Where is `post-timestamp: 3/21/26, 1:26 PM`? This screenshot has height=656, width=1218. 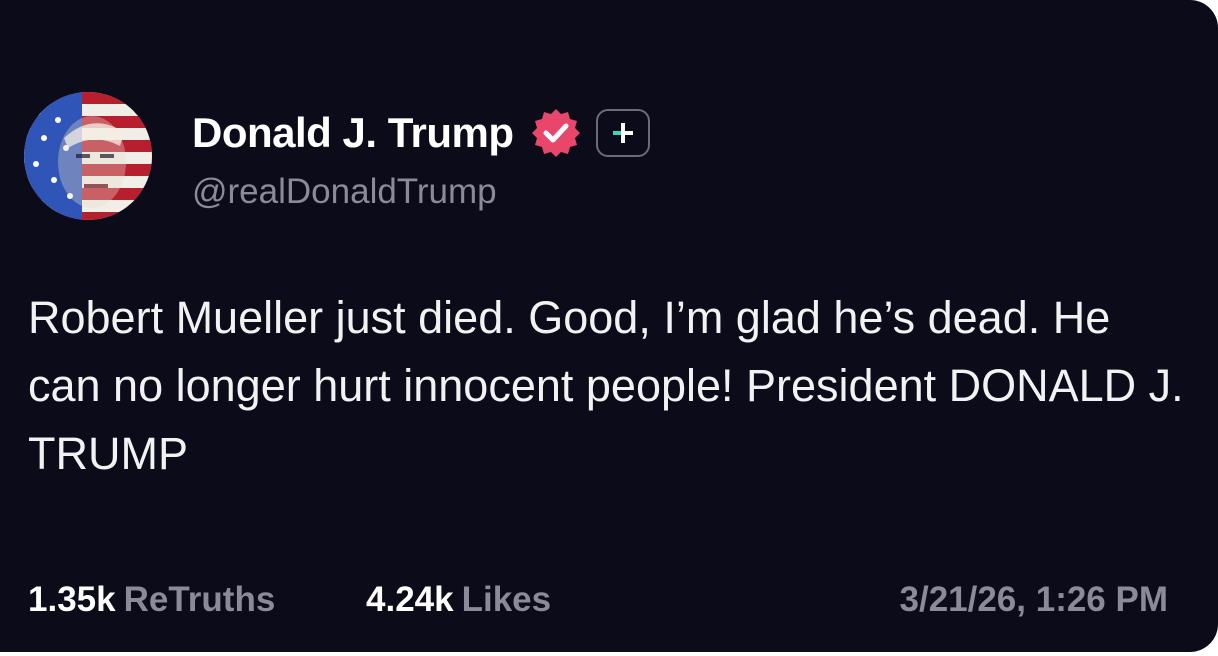 post-timestamp: 3/21/26, 1:26 PM is located at coordinates (1034, 600).